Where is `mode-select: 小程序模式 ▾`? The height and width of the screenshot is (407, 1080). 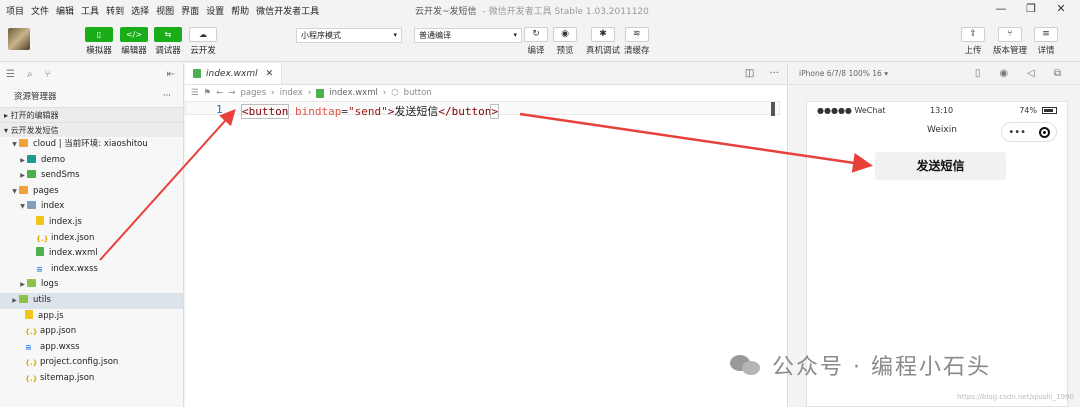
mode-select: 小程序模式 ▾ is located at coordinates (349, 35).